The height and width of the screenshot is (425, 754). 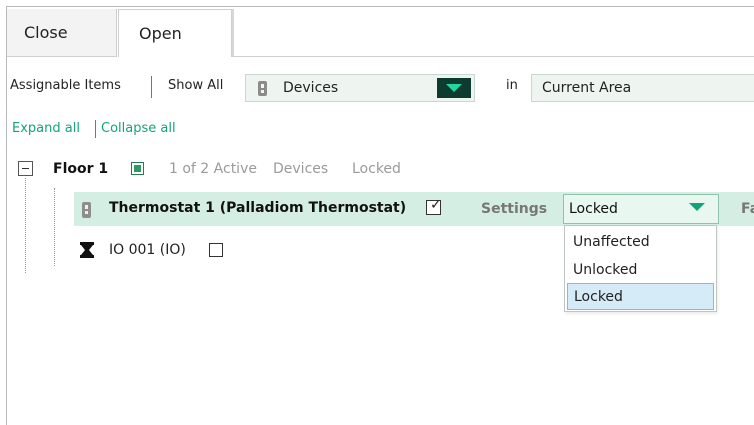 I want to click on floor-device-kind: Devices, so click(x=301, y=169).